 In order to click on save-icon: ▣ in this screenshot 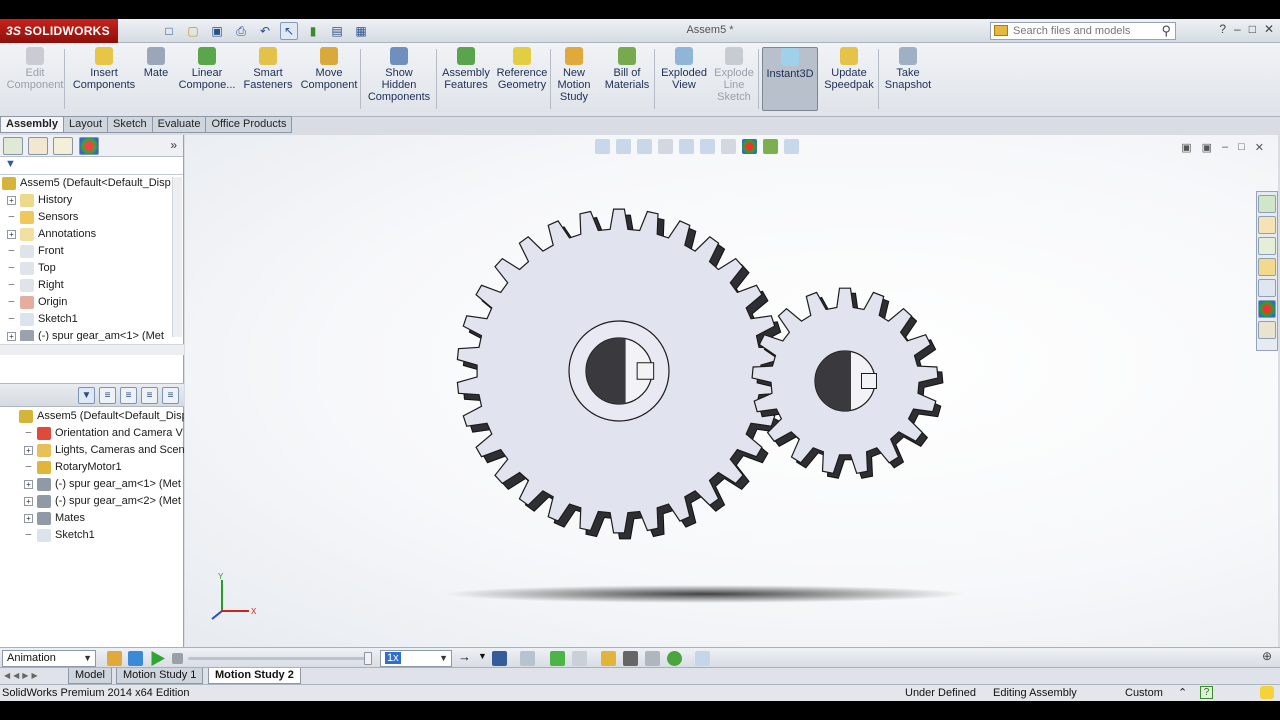, I will do `click(217, 31)`.